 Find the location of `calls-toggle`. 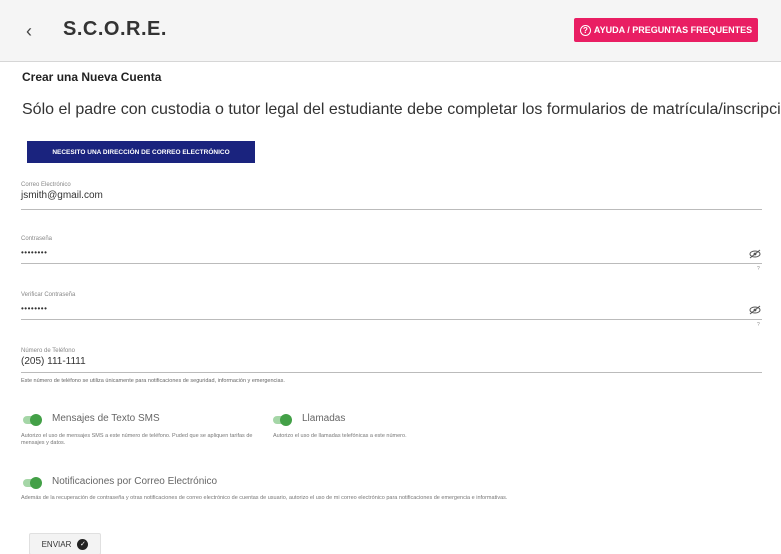

calls-toggle is located at coordinates (282, 420).